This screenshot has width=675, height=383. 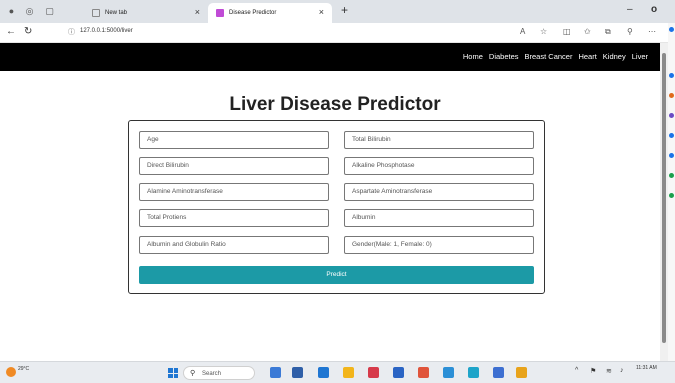 What do you see at coordinates (439, 218) in the screenshot?
I see `albumin-field: Albumin` at bounding box center [439, 218].